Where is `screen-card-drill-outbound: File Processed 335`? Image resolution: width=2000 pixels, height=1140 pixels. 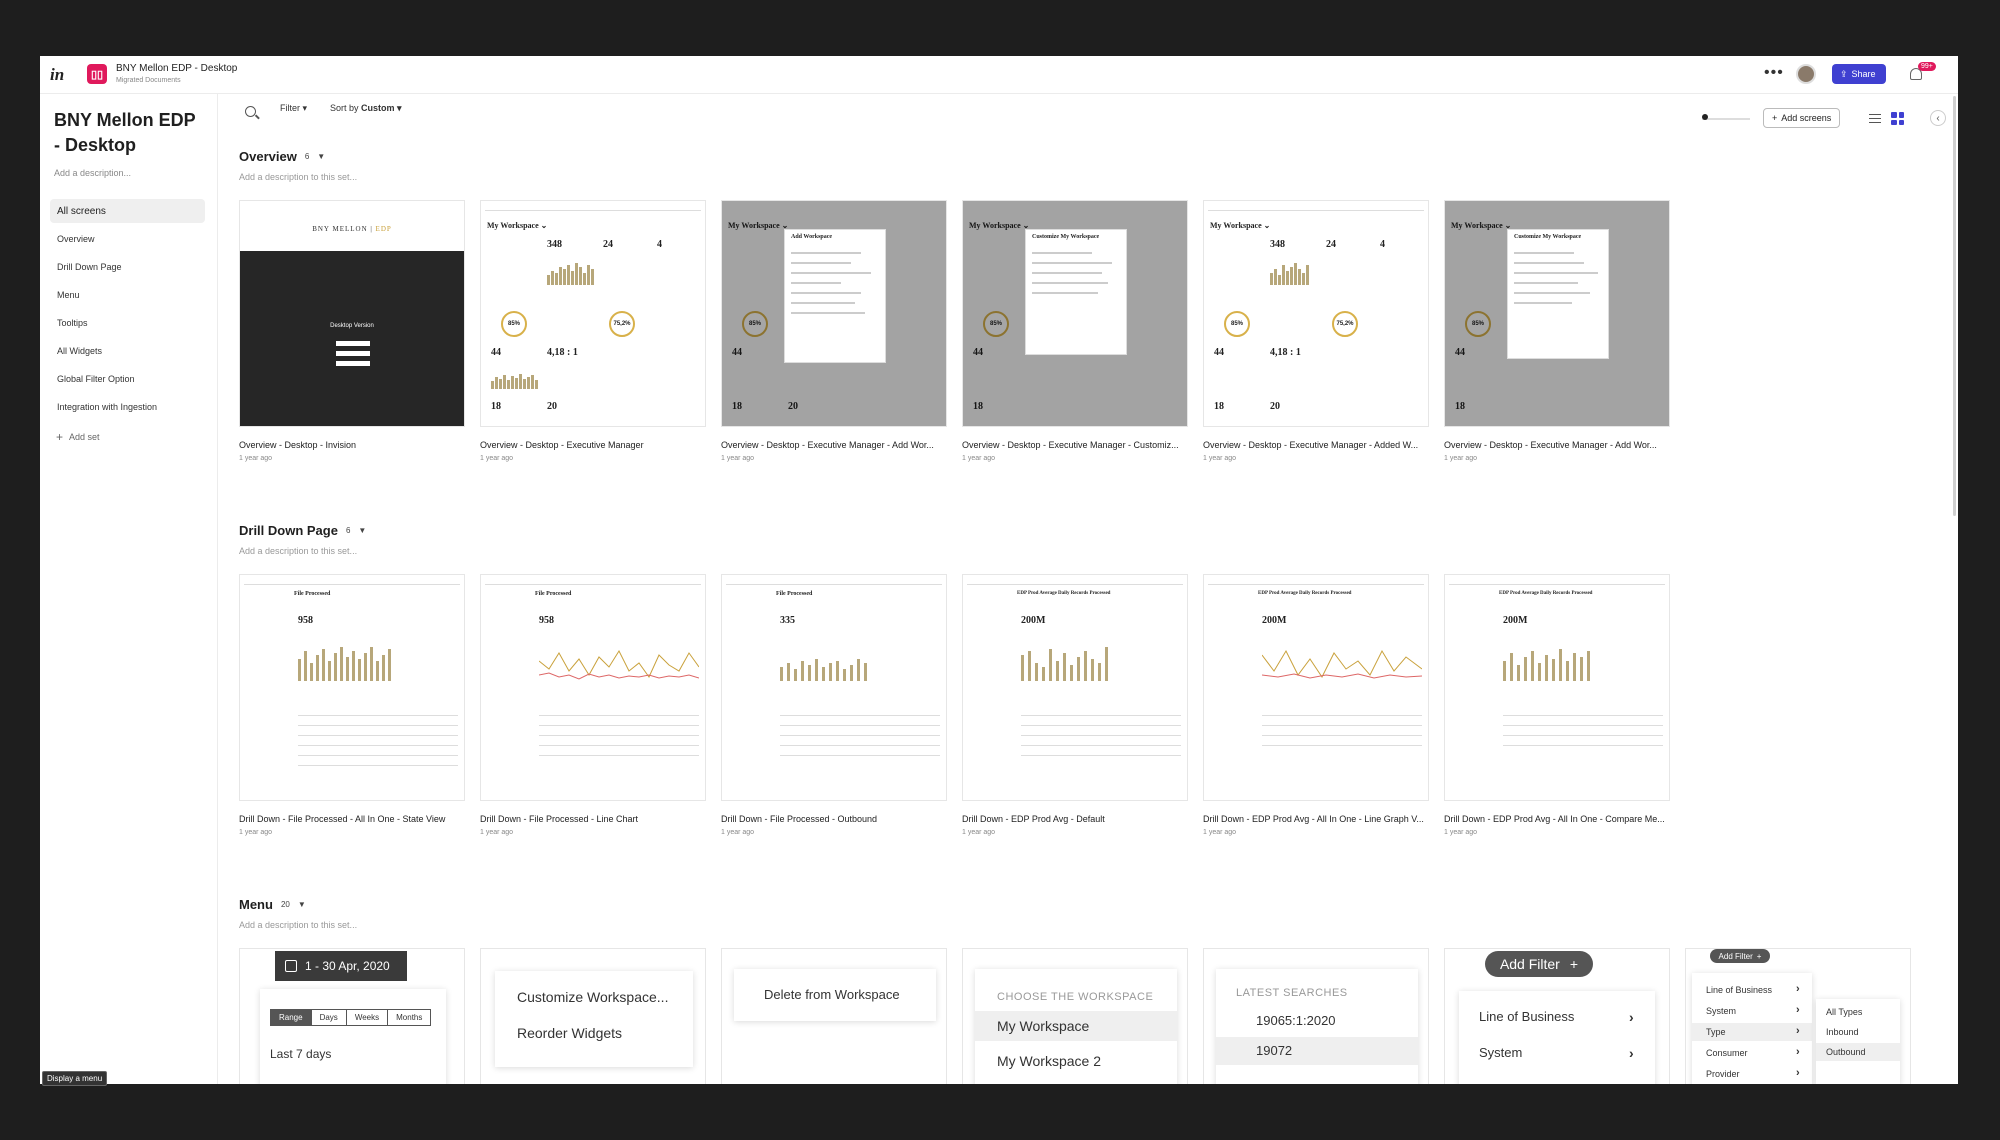 screen-card-drill-outbound: File Processed 335 is located at coordinates (834, 687).